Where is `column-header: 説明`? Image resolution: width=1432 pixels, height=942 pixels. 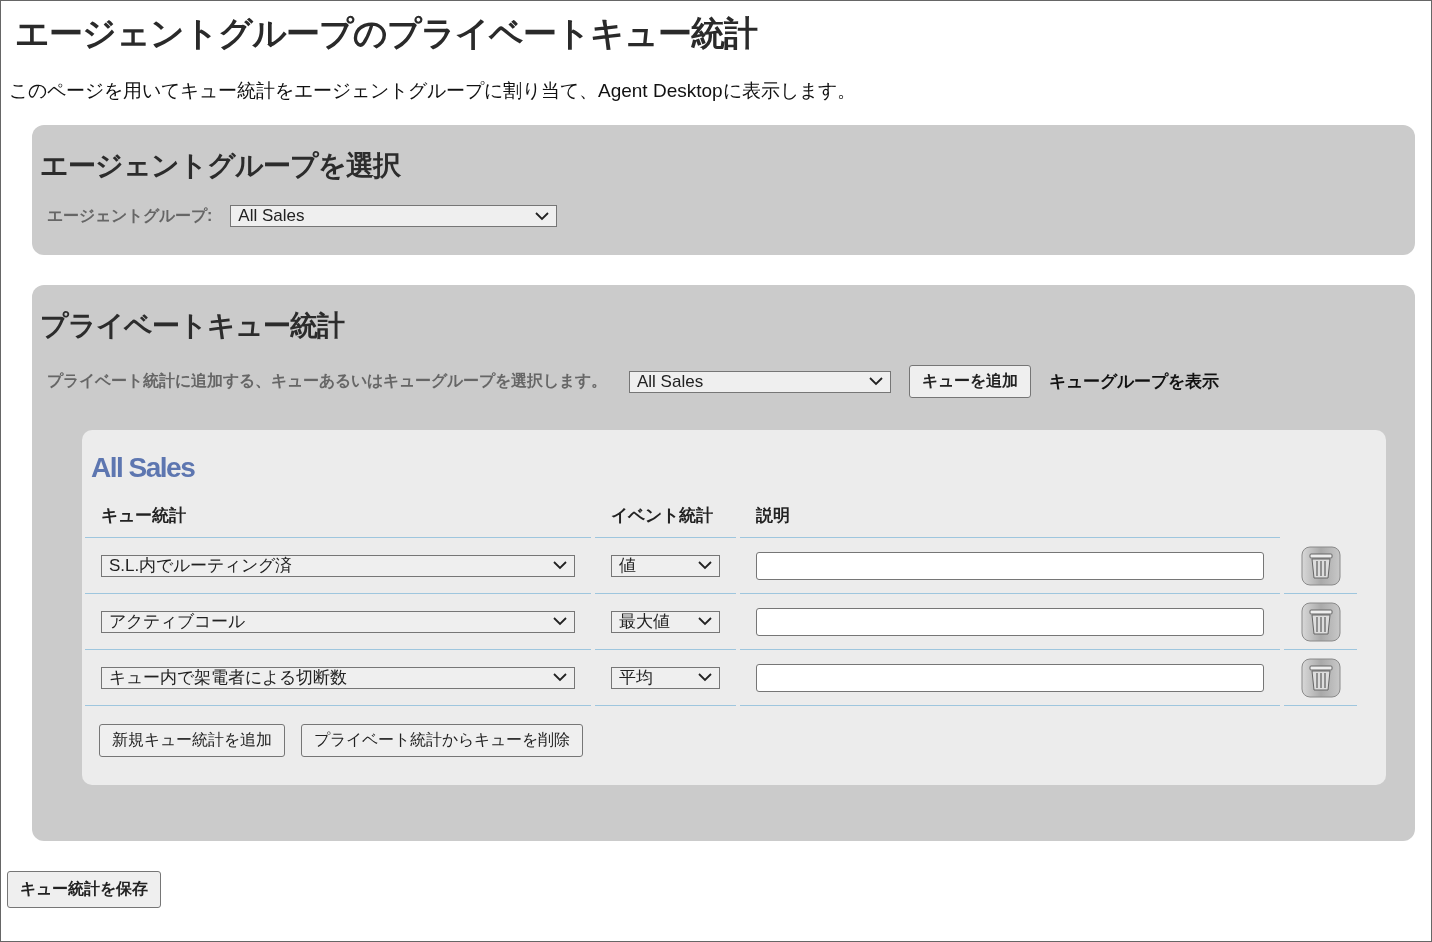 column-header: 説明 is located at coordinates (1010, 518).